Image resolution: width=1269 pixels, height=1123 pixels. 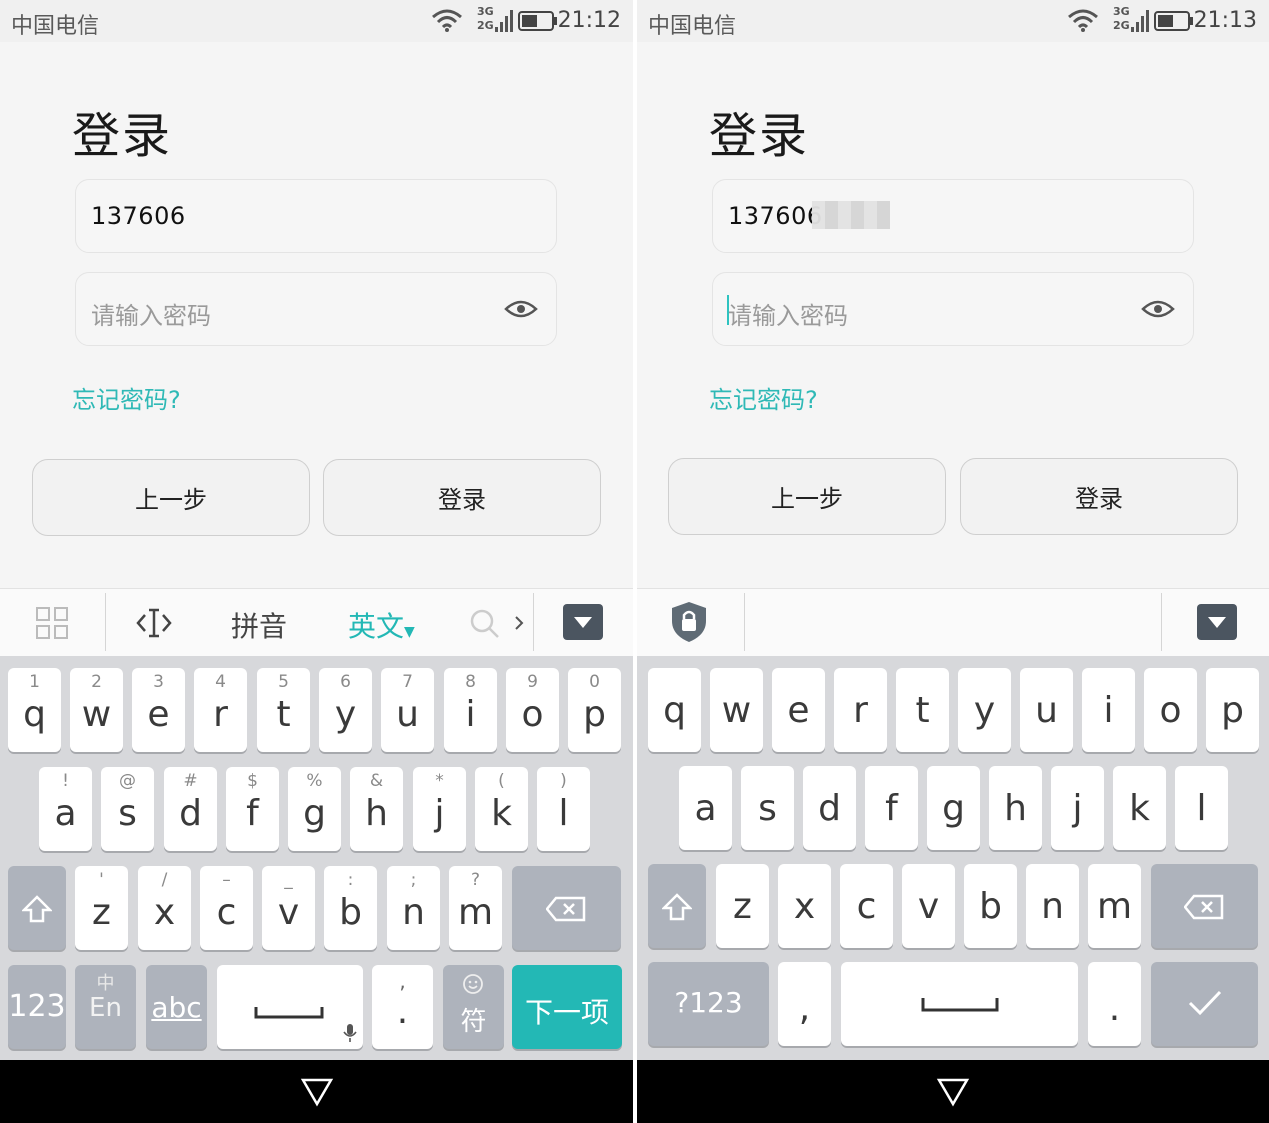 What do you see at coordinates (34, 714) in the screenshot?
I see `key-label: q` at bounding box center [34, 714].